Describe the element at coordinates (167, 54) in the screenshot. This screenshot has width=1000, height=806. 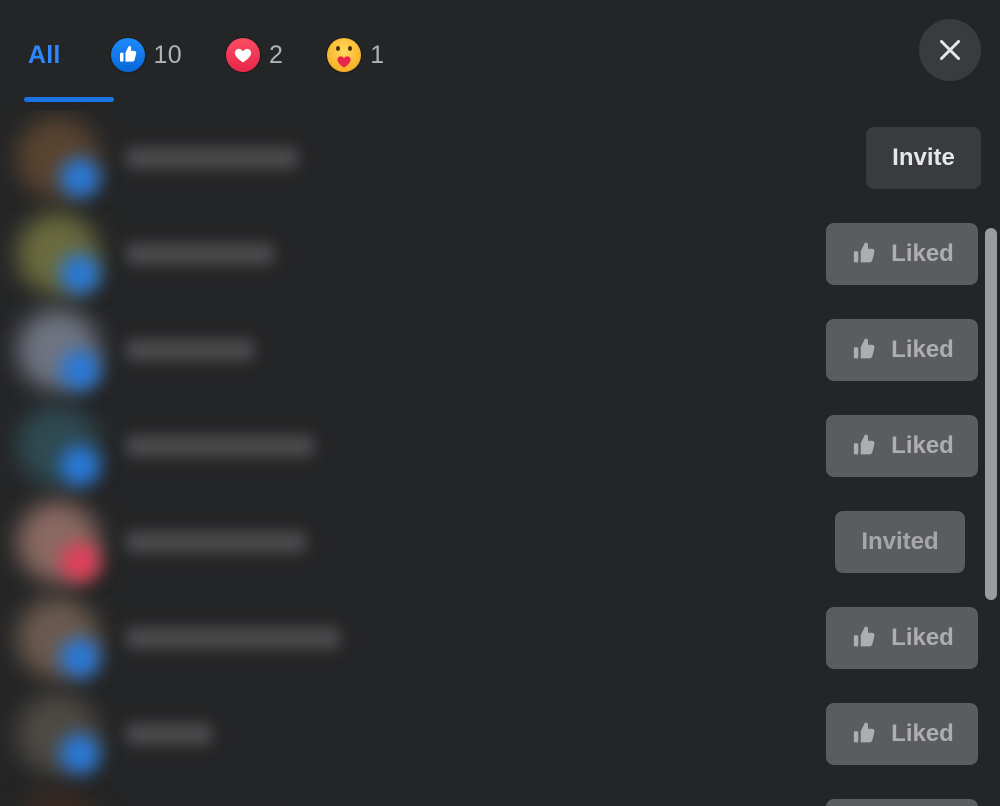
I see `tab-like-count: 10` at that location.